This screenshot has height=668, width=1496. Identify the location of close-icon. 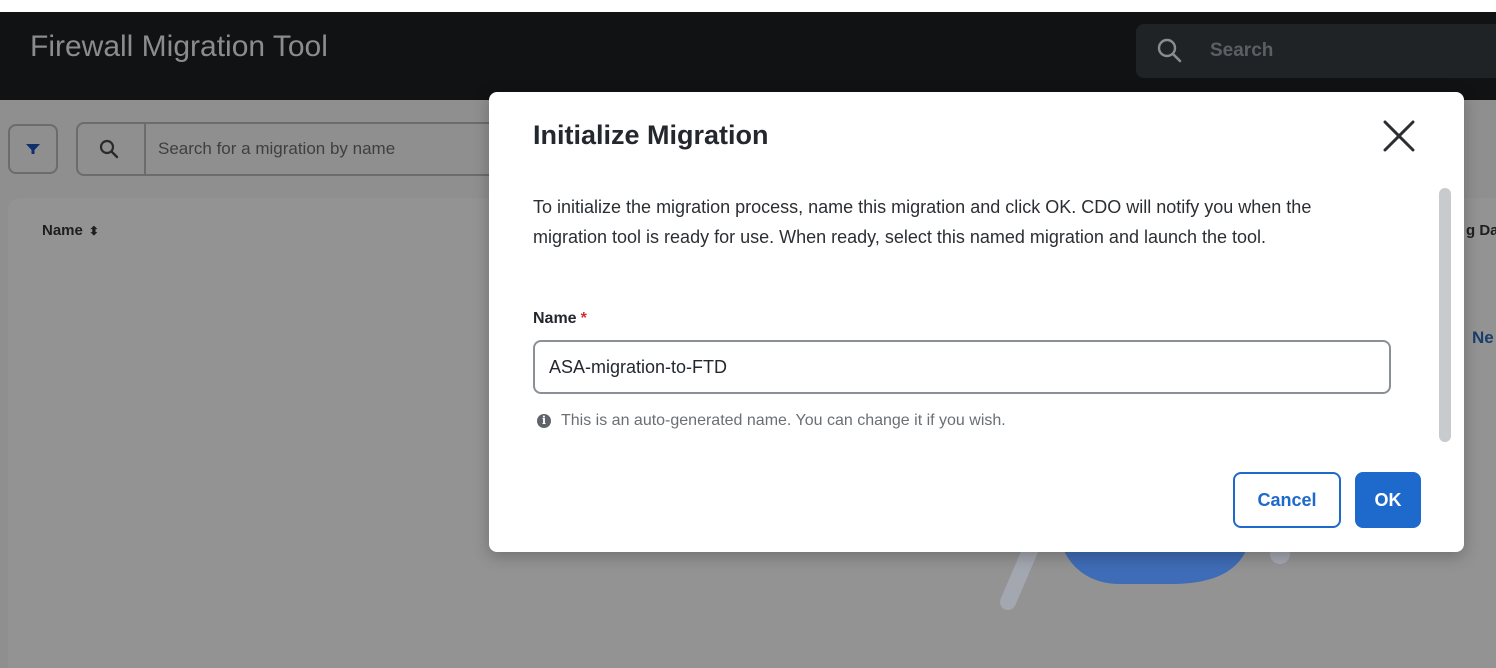
(1399, 136).